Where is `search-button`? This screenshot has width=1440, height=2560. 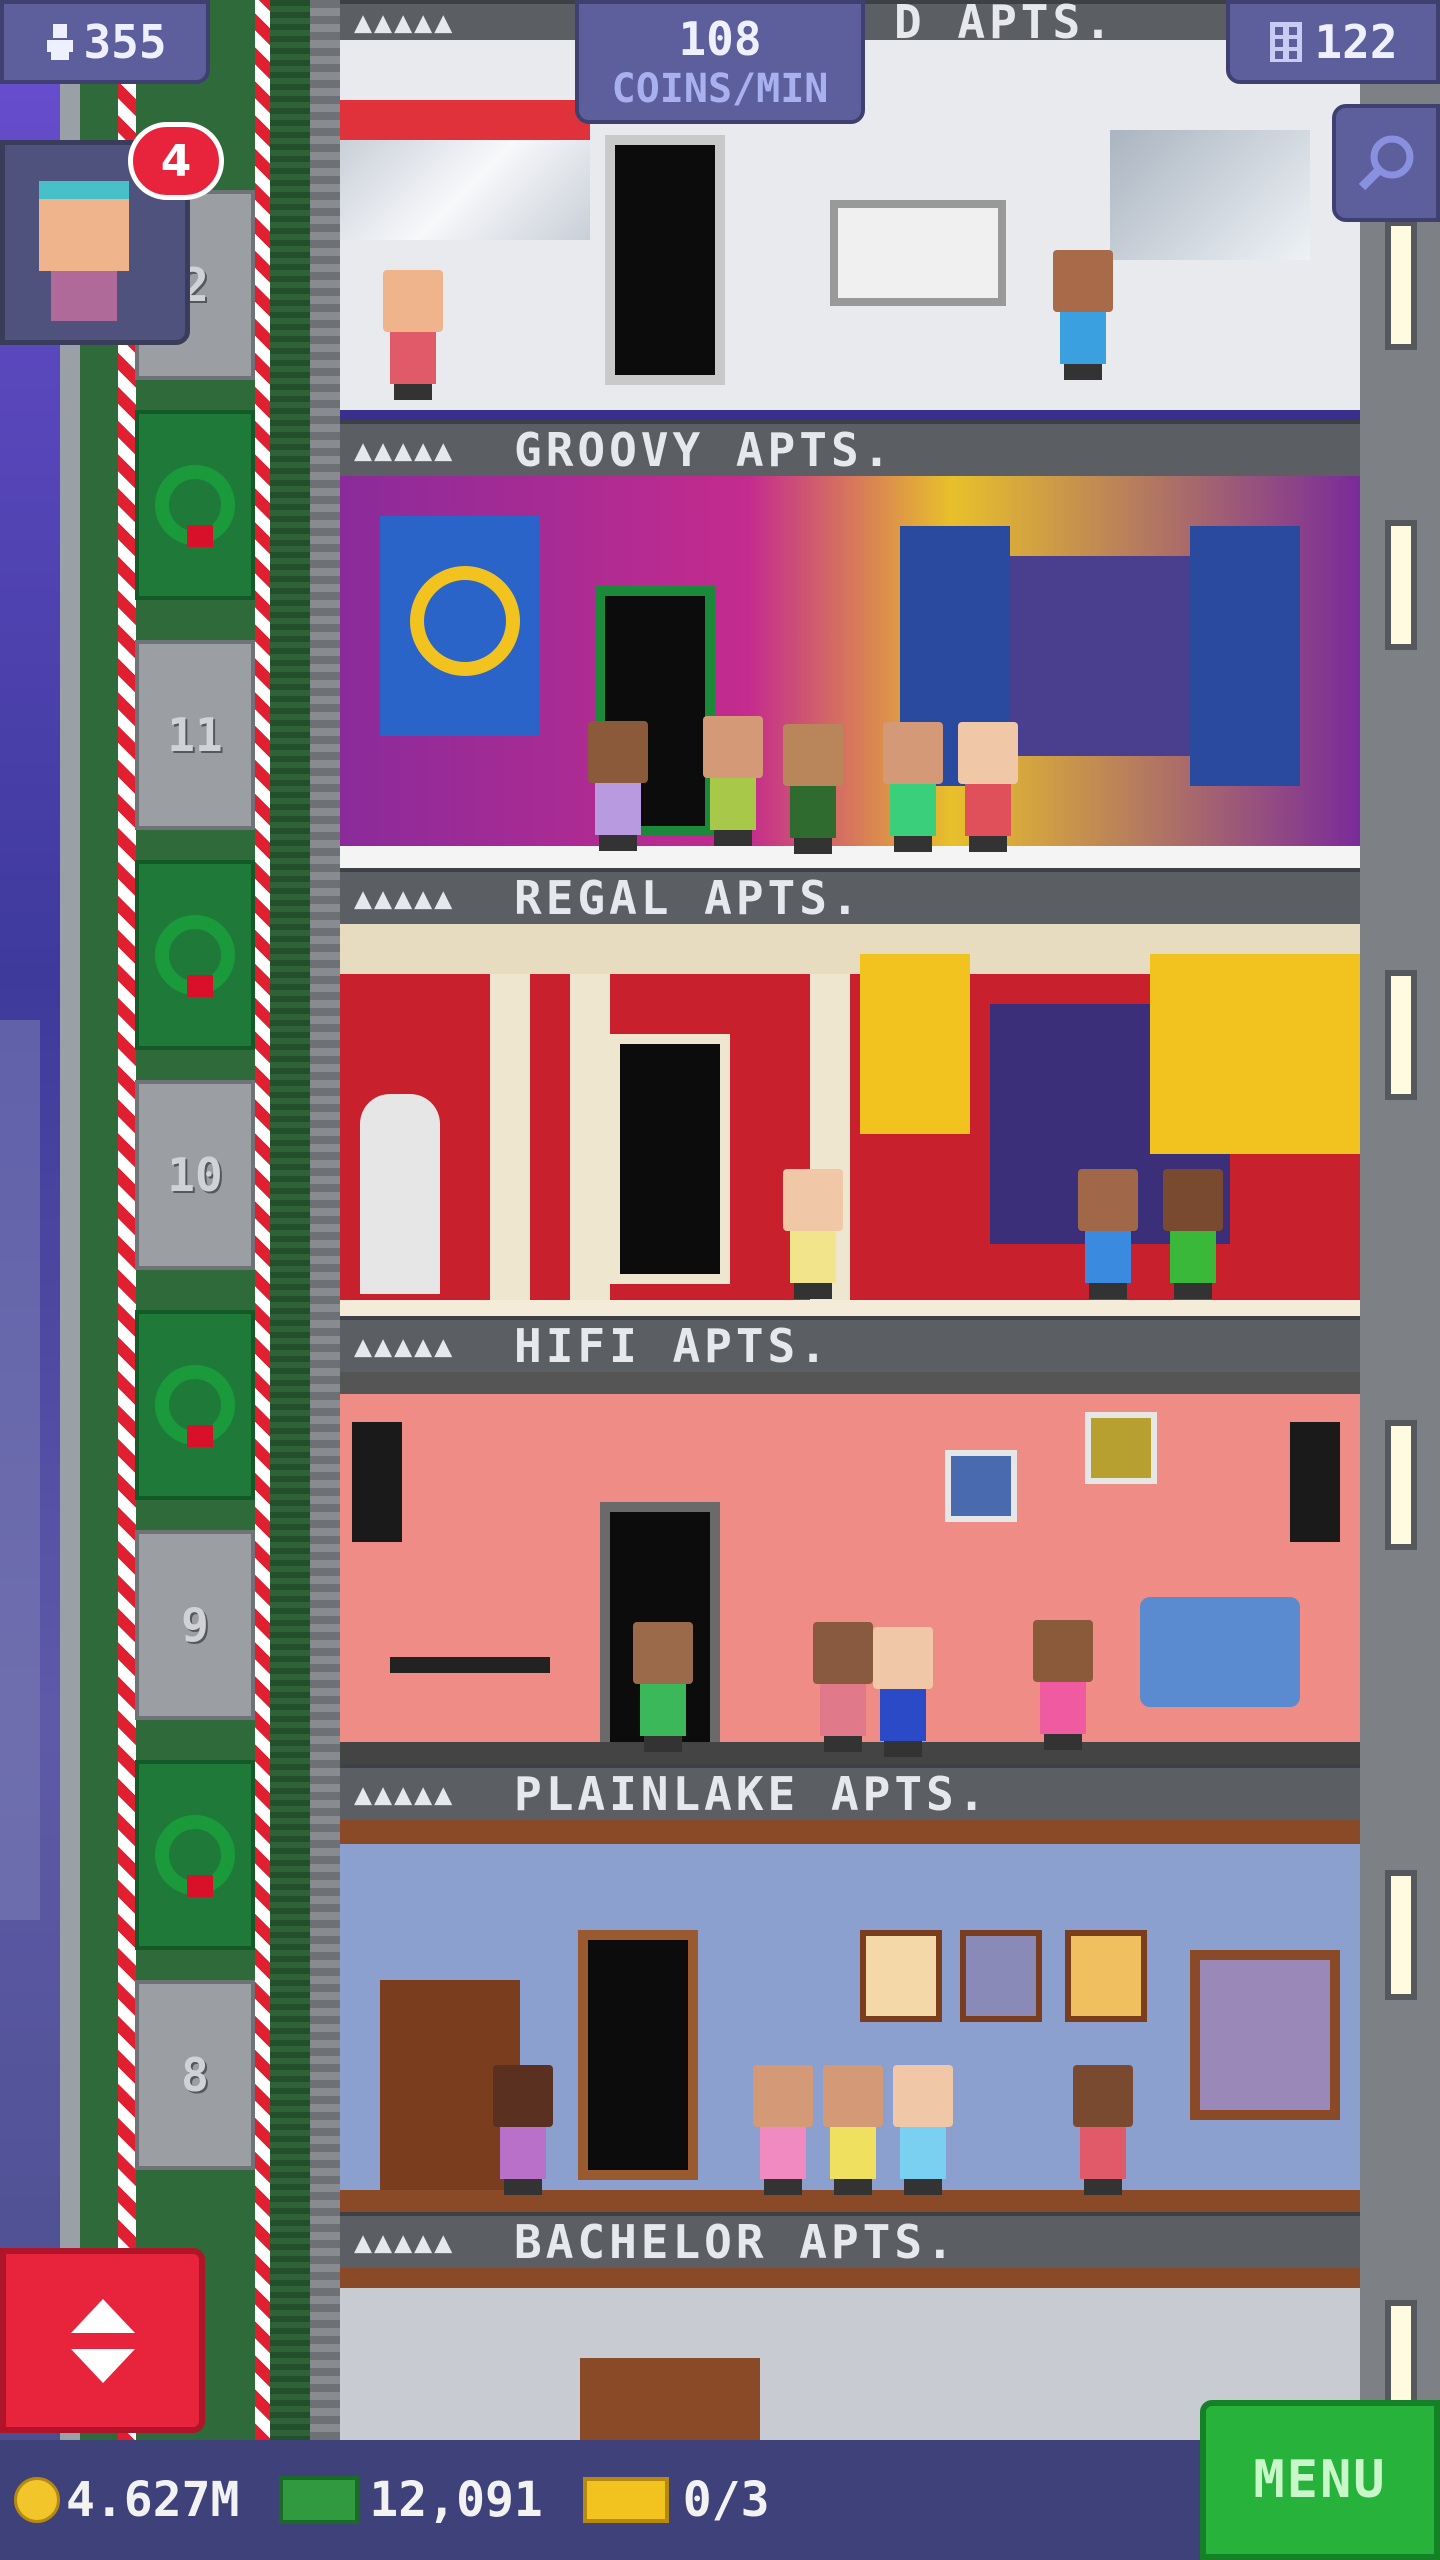 search-button is located at coordinates (1386, 163).